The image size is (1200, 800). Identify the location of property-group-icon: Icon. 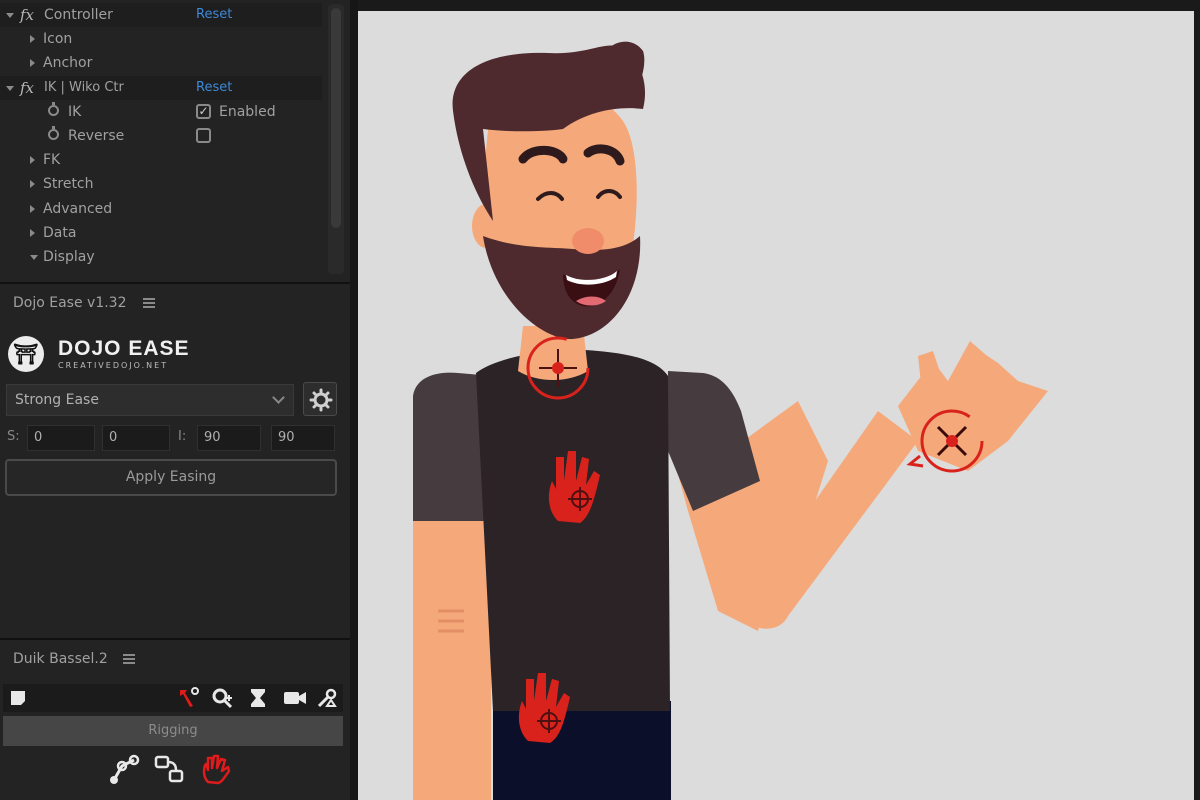
(161, 39).